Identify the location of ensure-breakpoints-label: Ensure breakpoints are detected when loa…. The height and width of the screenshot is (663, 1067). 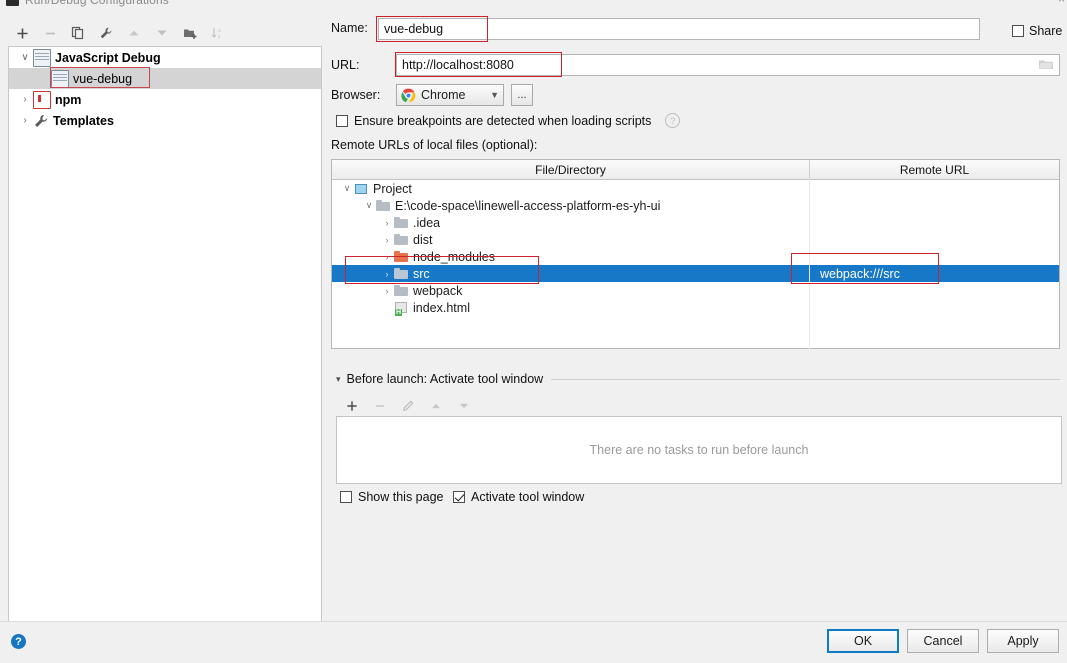
(503, 120).